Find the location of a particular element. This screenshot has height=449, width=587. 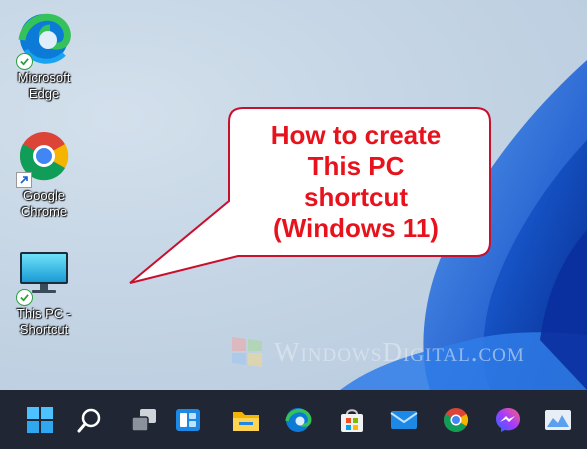

microsoft-store-icon is located at coordinates (352, 420).